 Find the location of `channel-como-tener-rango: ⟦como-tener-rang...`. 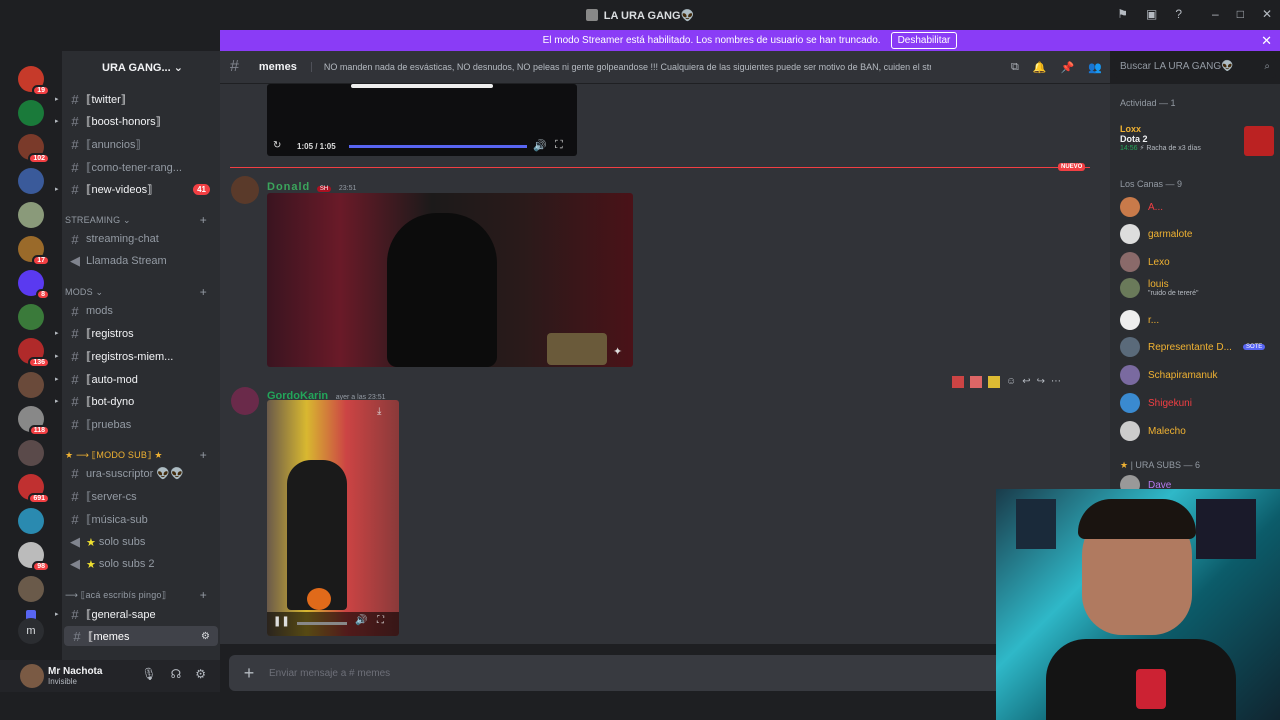

channel-como-tener-rango: ⟦como-tener-rang... is located at coordinates (134, 167).